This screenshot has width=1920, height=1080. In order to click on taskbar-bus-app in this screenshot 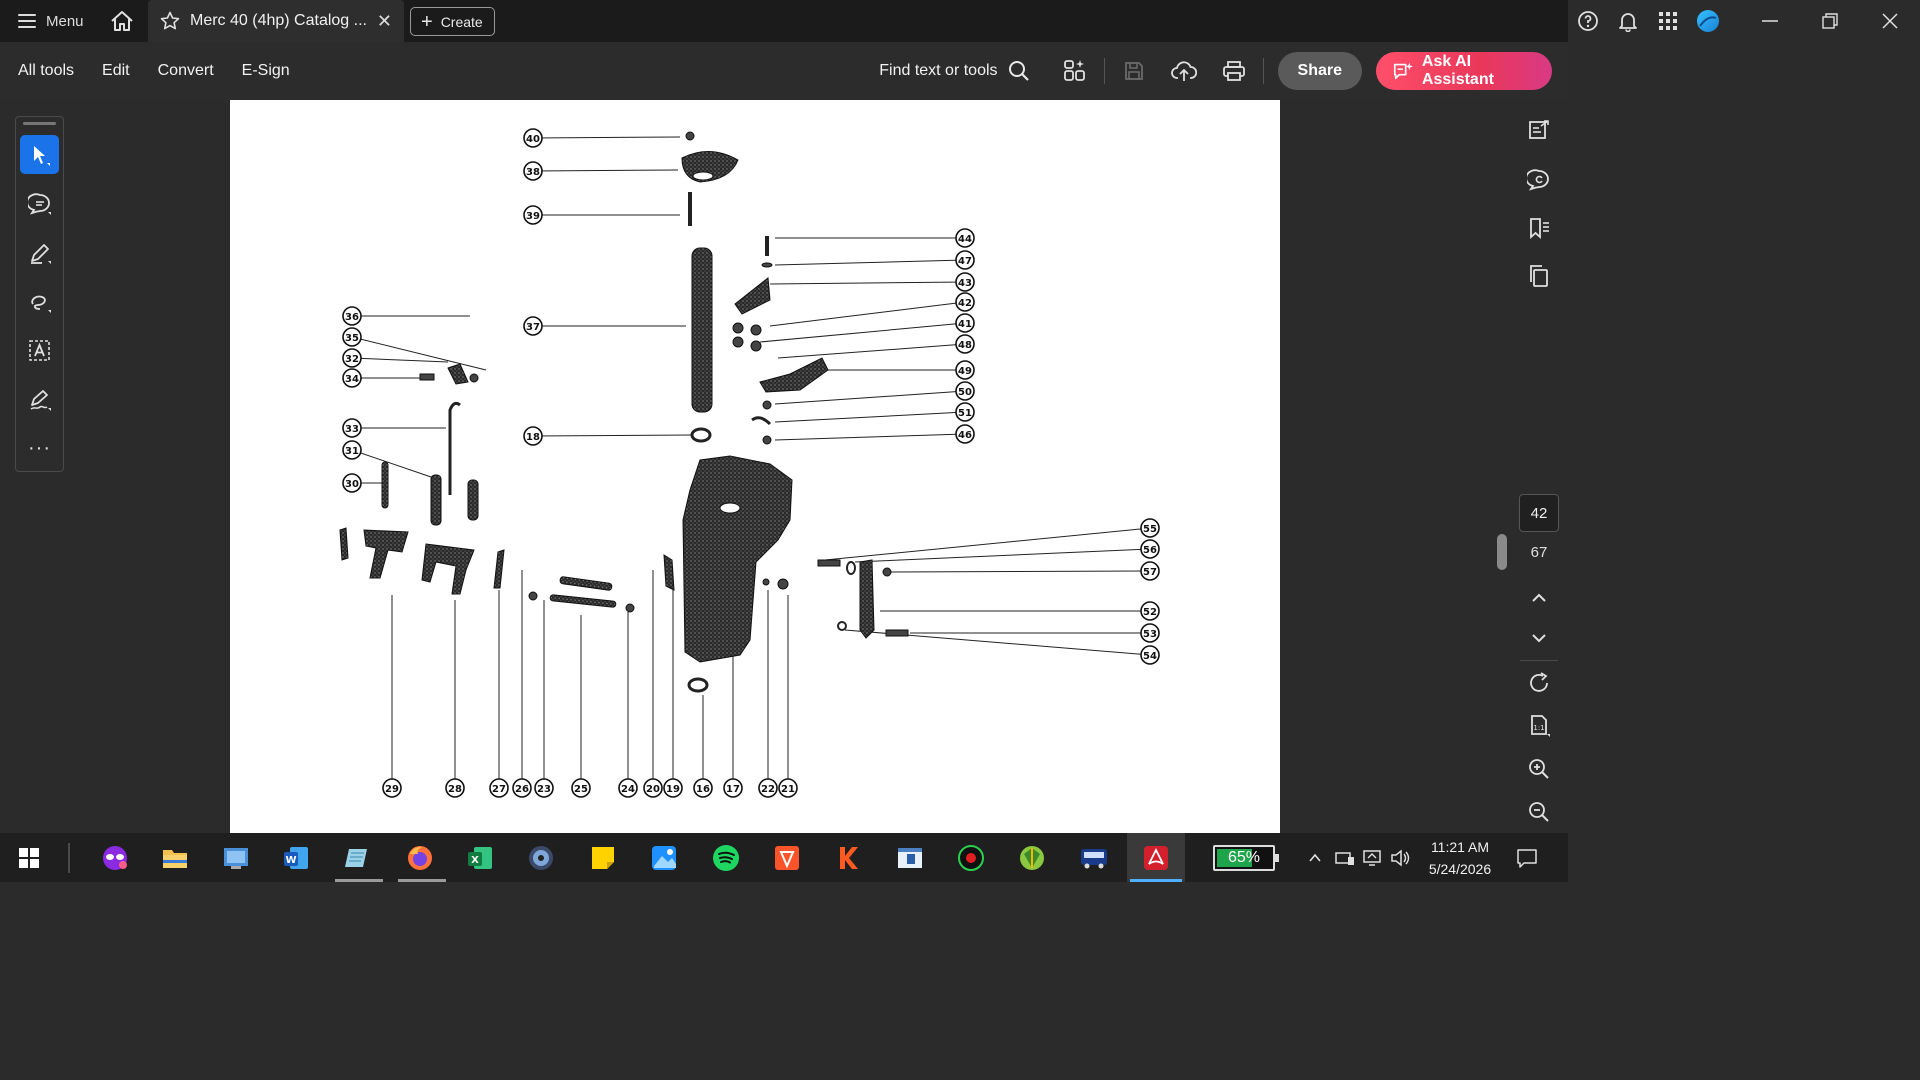, I will do `click(1094, 858)`.